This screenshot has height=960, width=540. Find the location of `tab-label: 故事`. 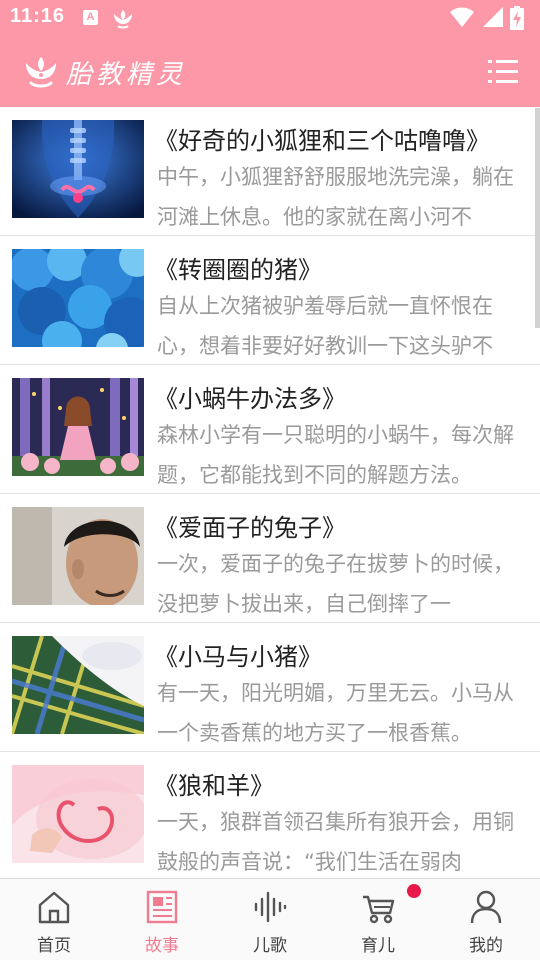

tab-label: 故事 is located at coordinates (162, 946).